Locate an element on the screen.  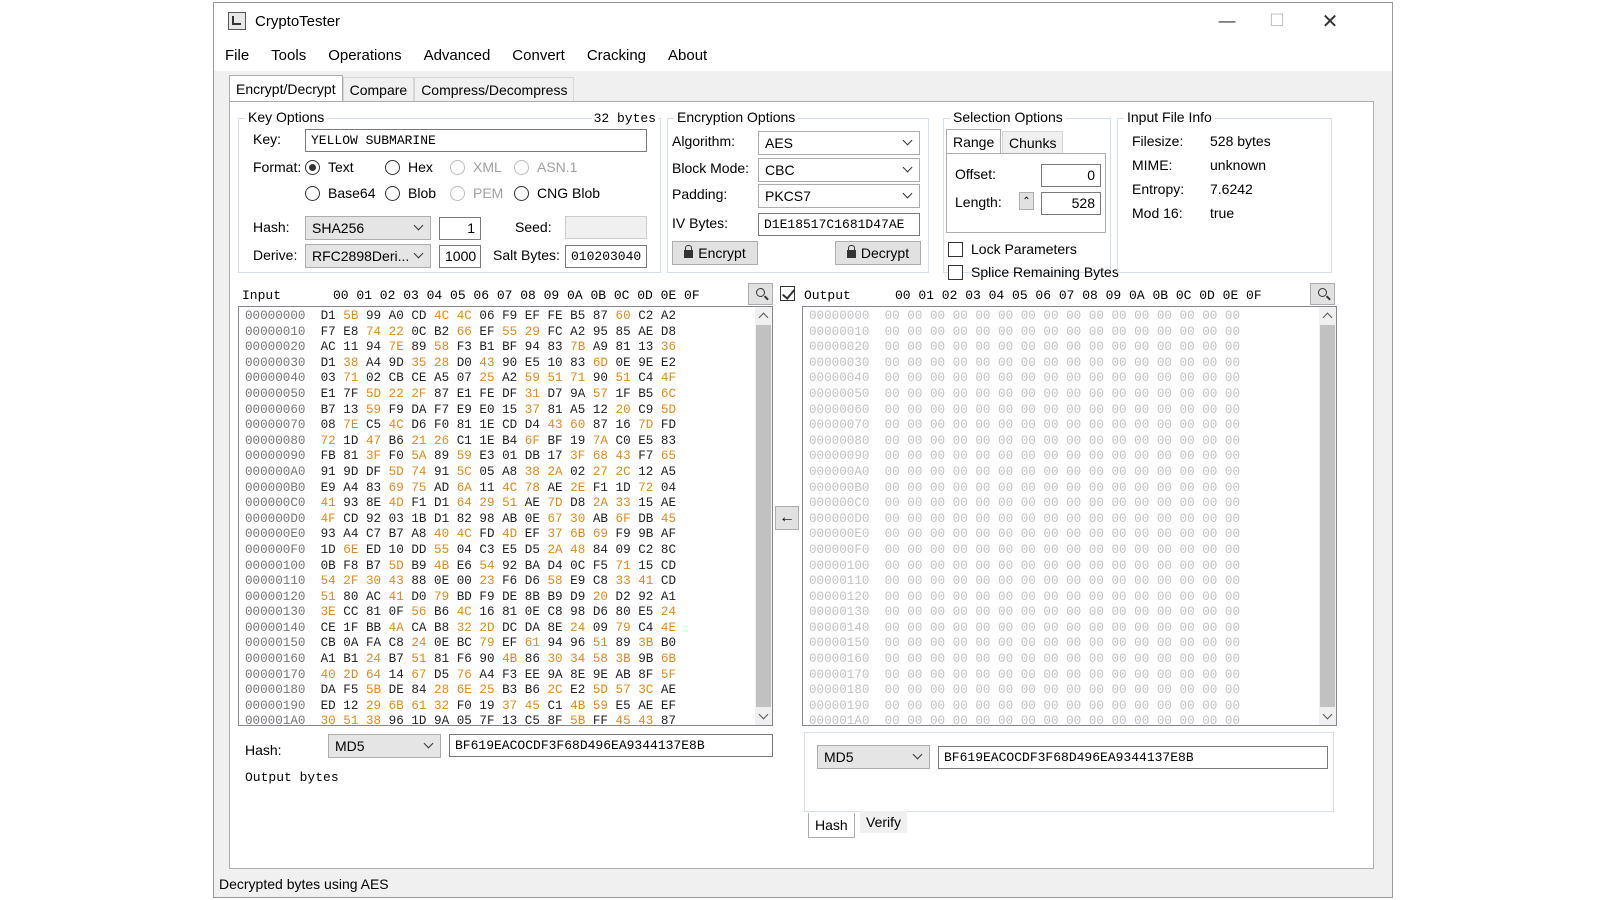
minimize-button: — is located at coordinates (1227, 21).